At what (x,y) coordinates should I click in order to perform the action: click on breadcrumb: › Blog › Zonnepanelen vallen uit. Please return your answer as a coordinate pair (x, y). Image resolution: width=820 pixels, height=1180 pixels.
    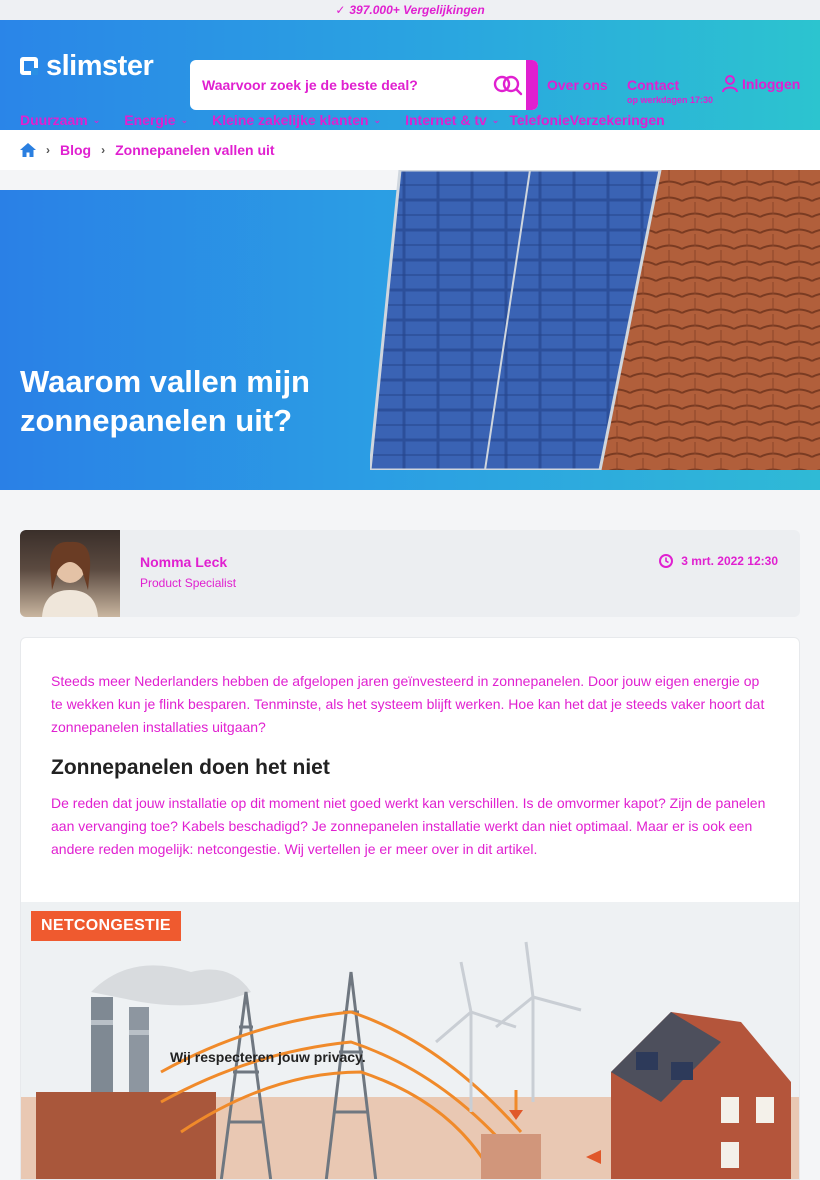
    Looking at the image, I should click on (410, 150).